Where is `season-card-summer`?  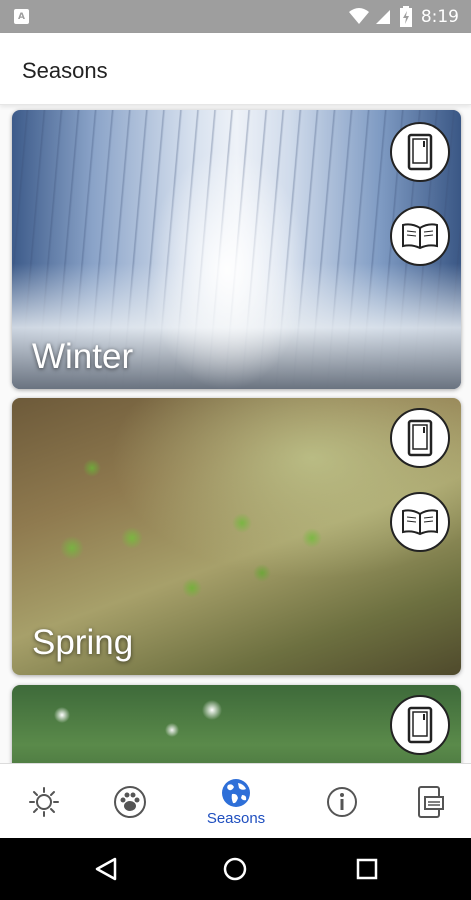 season-card-summer is located at coordinates (236, 724).